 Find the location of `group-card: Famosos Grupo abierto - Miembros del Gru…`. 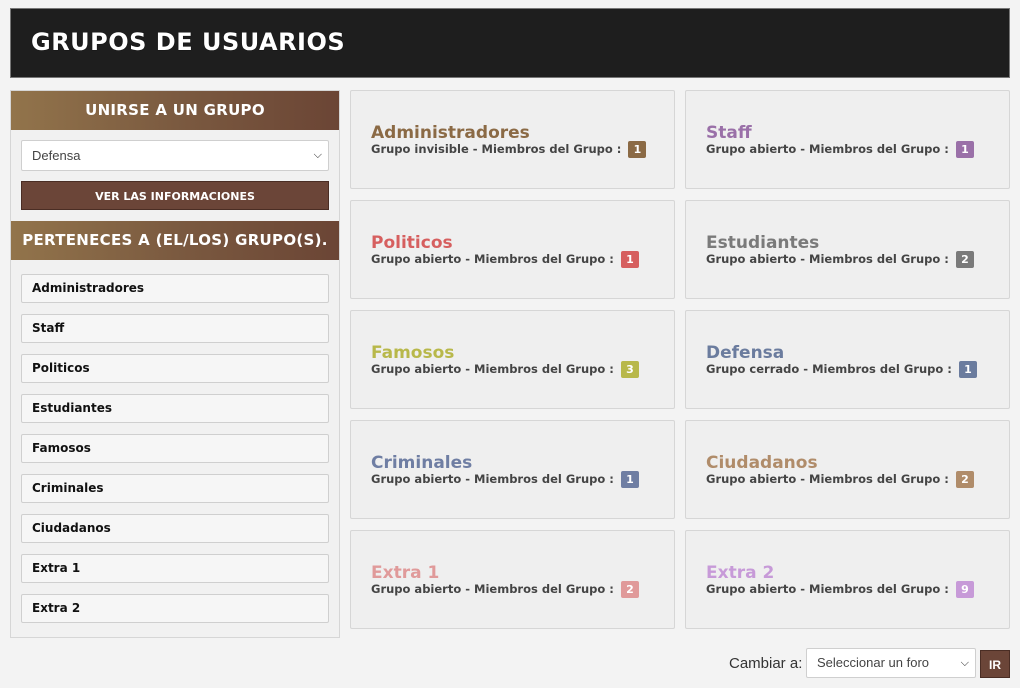

group-card: Famosos Grupo abierto - Miembros del Gru… is located at coordinates (512, 359).